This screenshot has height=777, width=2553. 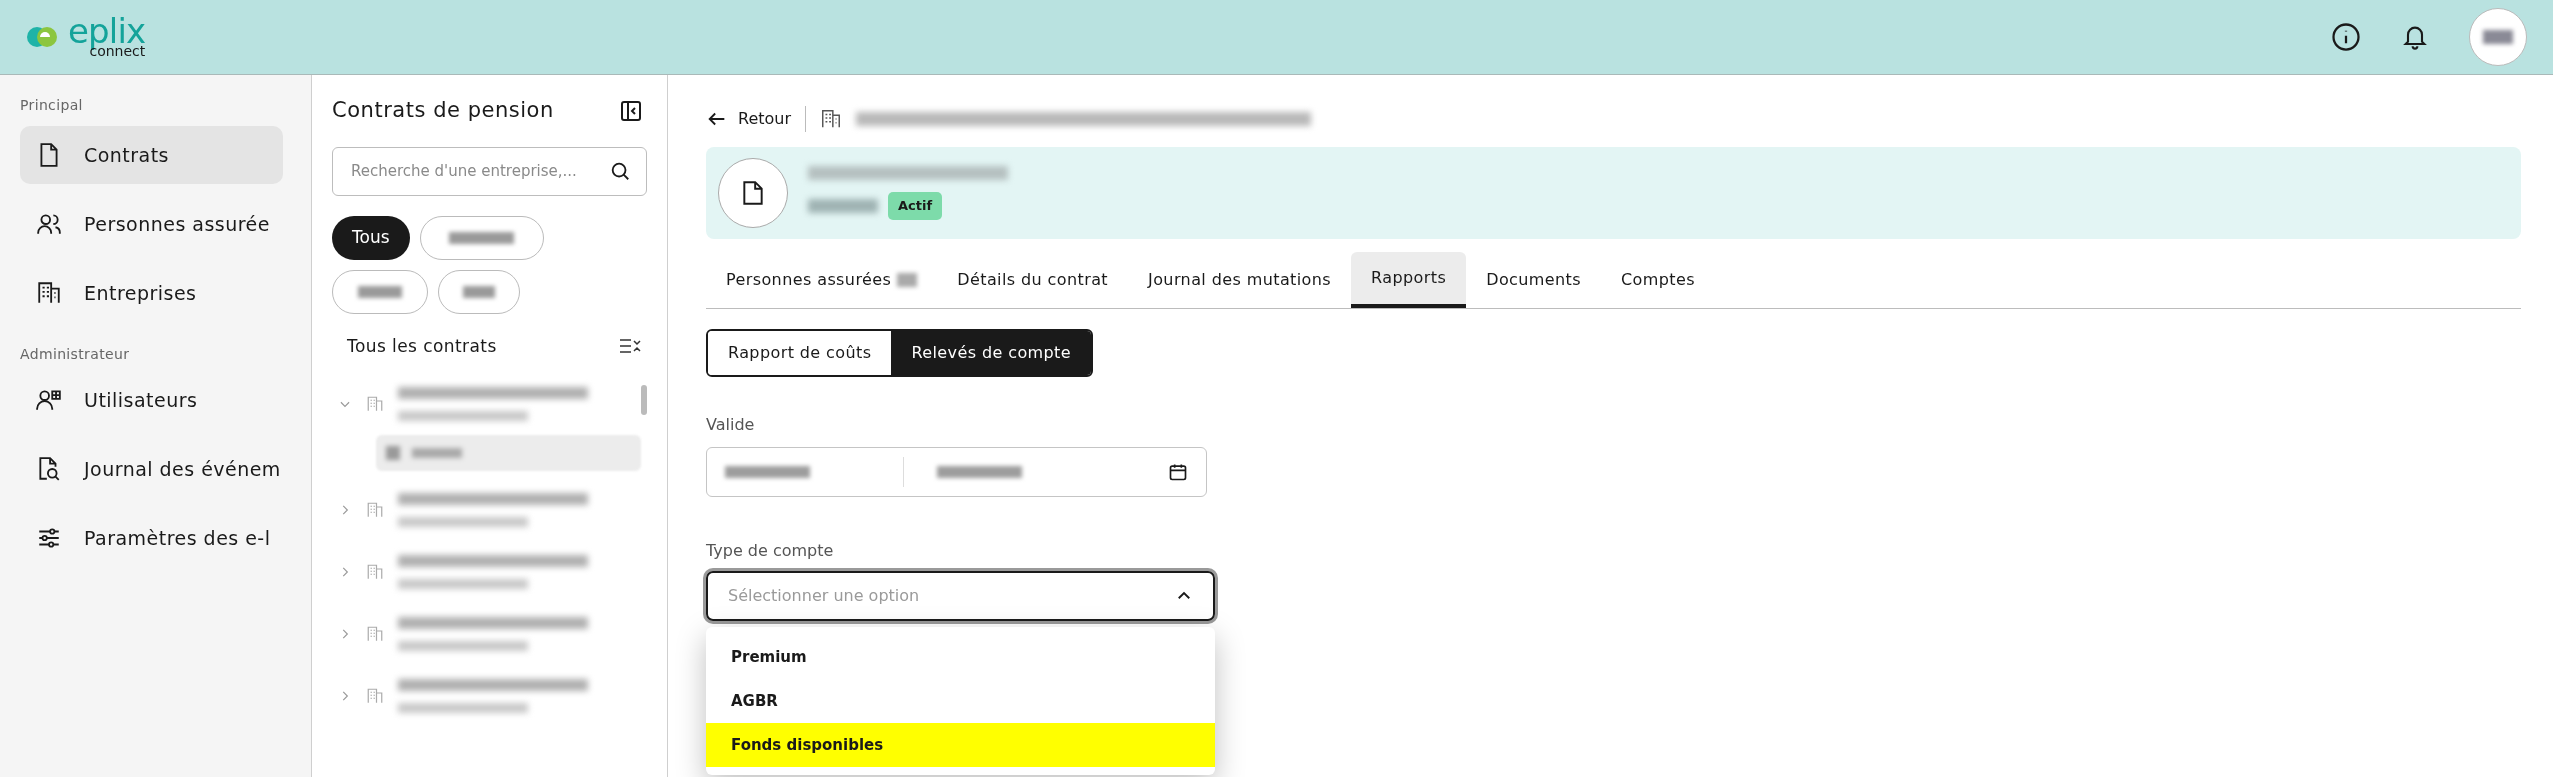 What do you see at coordinates (822, 280) in the screenshot?
I see `tab: Personnes assurées` at bounding box center [822, 280].